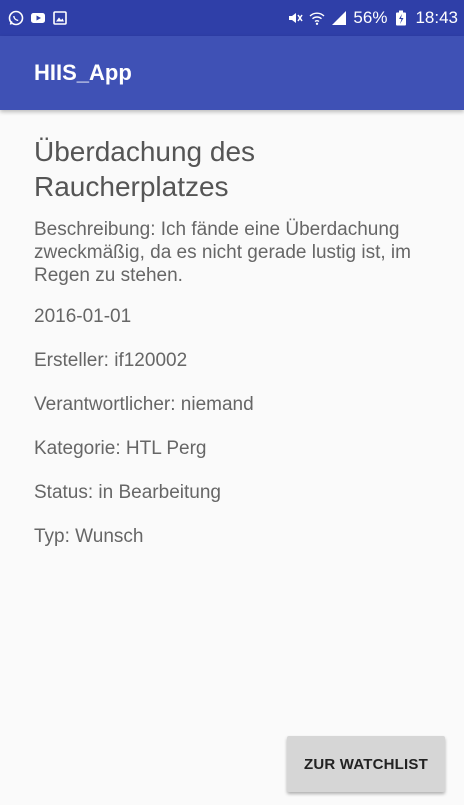  I want to click on detail-date: 2016-01-01, so click(83, 316).